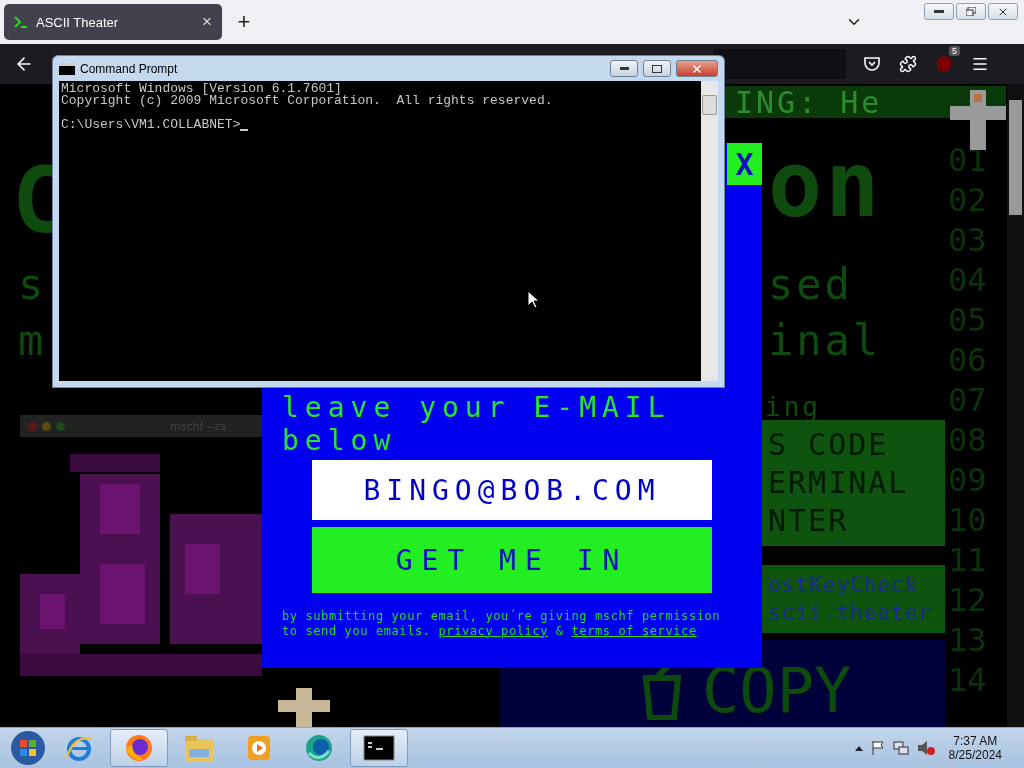 The height and width of the screenshot is (768, 1024). What do you see at coordinates (925, 748) in the screenshot?
I see `muted-speaker-icon` at bounding box center [925, 748].